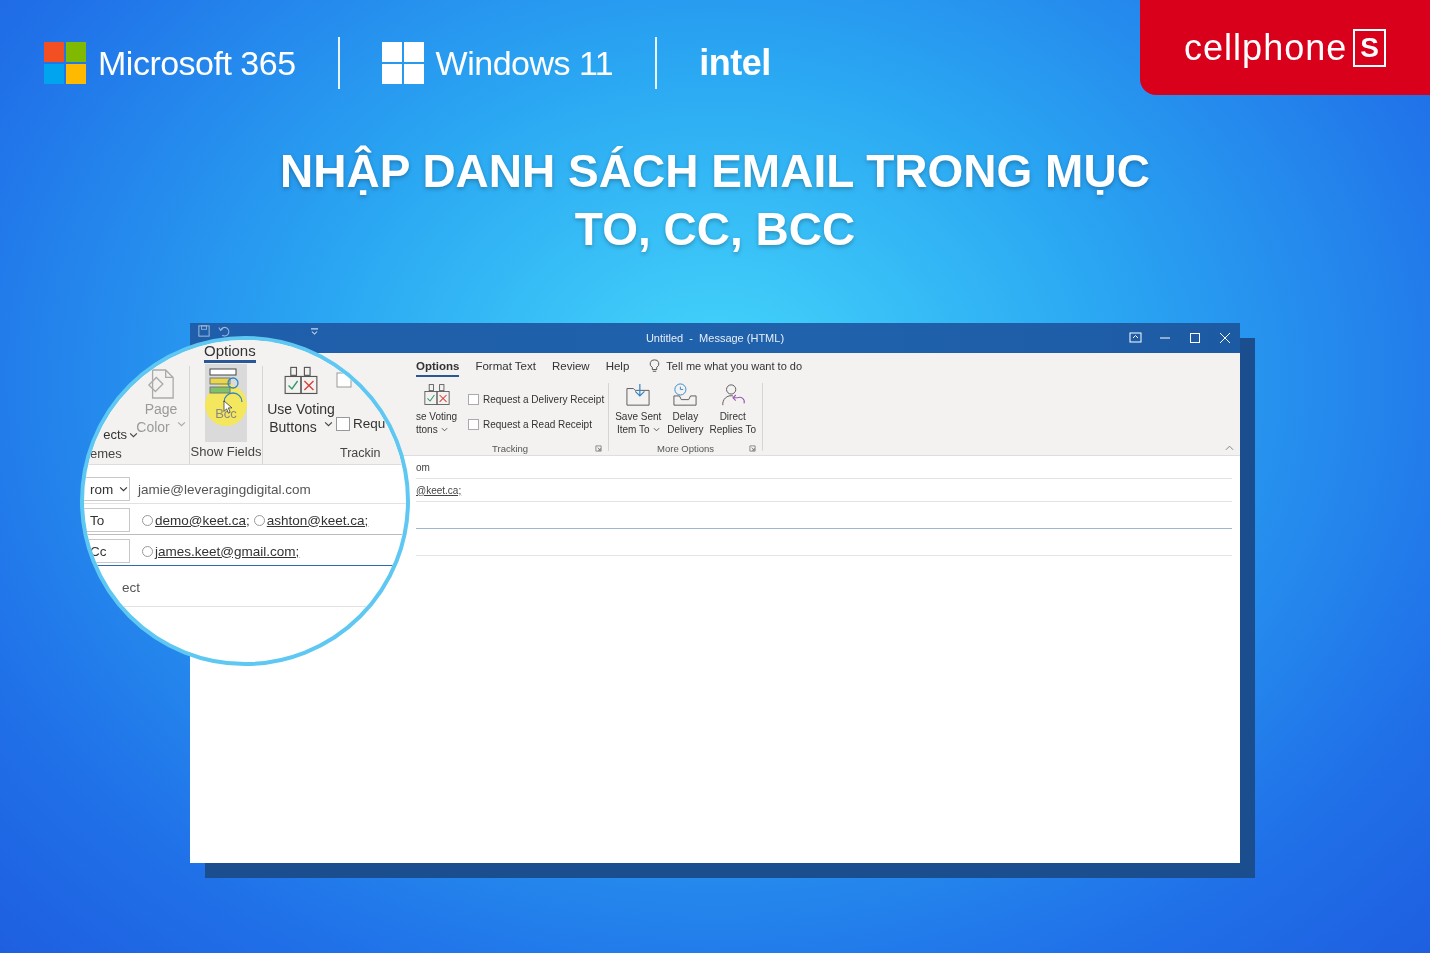 This screenshot has height=953, width=1430. Describe the element at coordinates (107, 489) in the screenshot. I see `from-dropdown: rom` at that location.